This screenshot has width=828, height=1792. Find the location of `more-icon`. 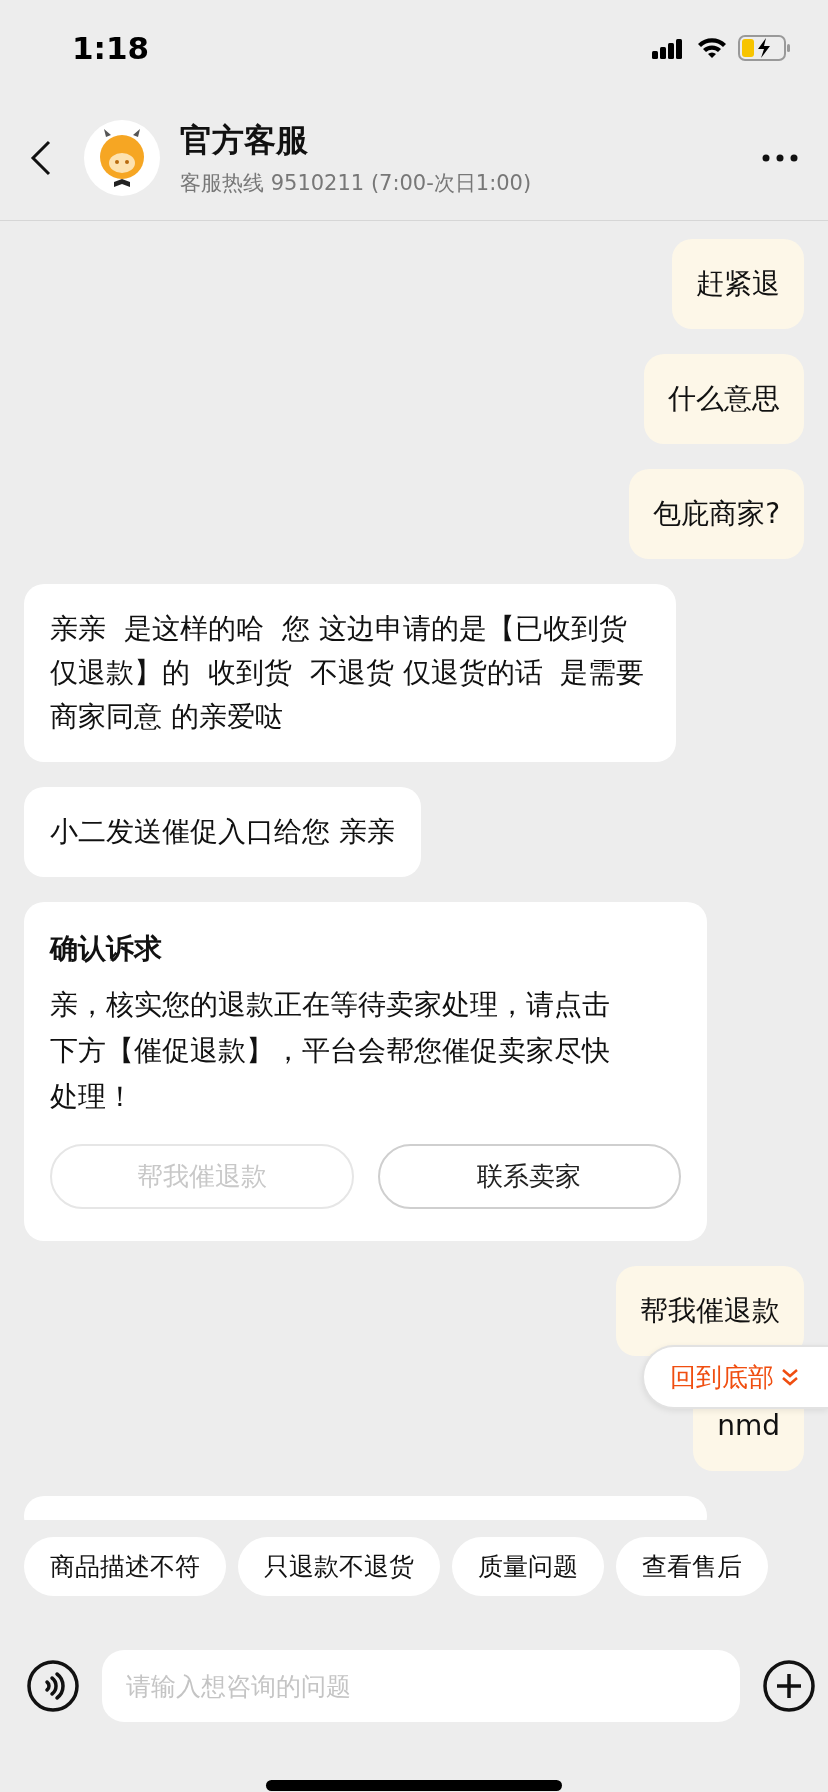

more-icon is located at coordinates (780, 157).